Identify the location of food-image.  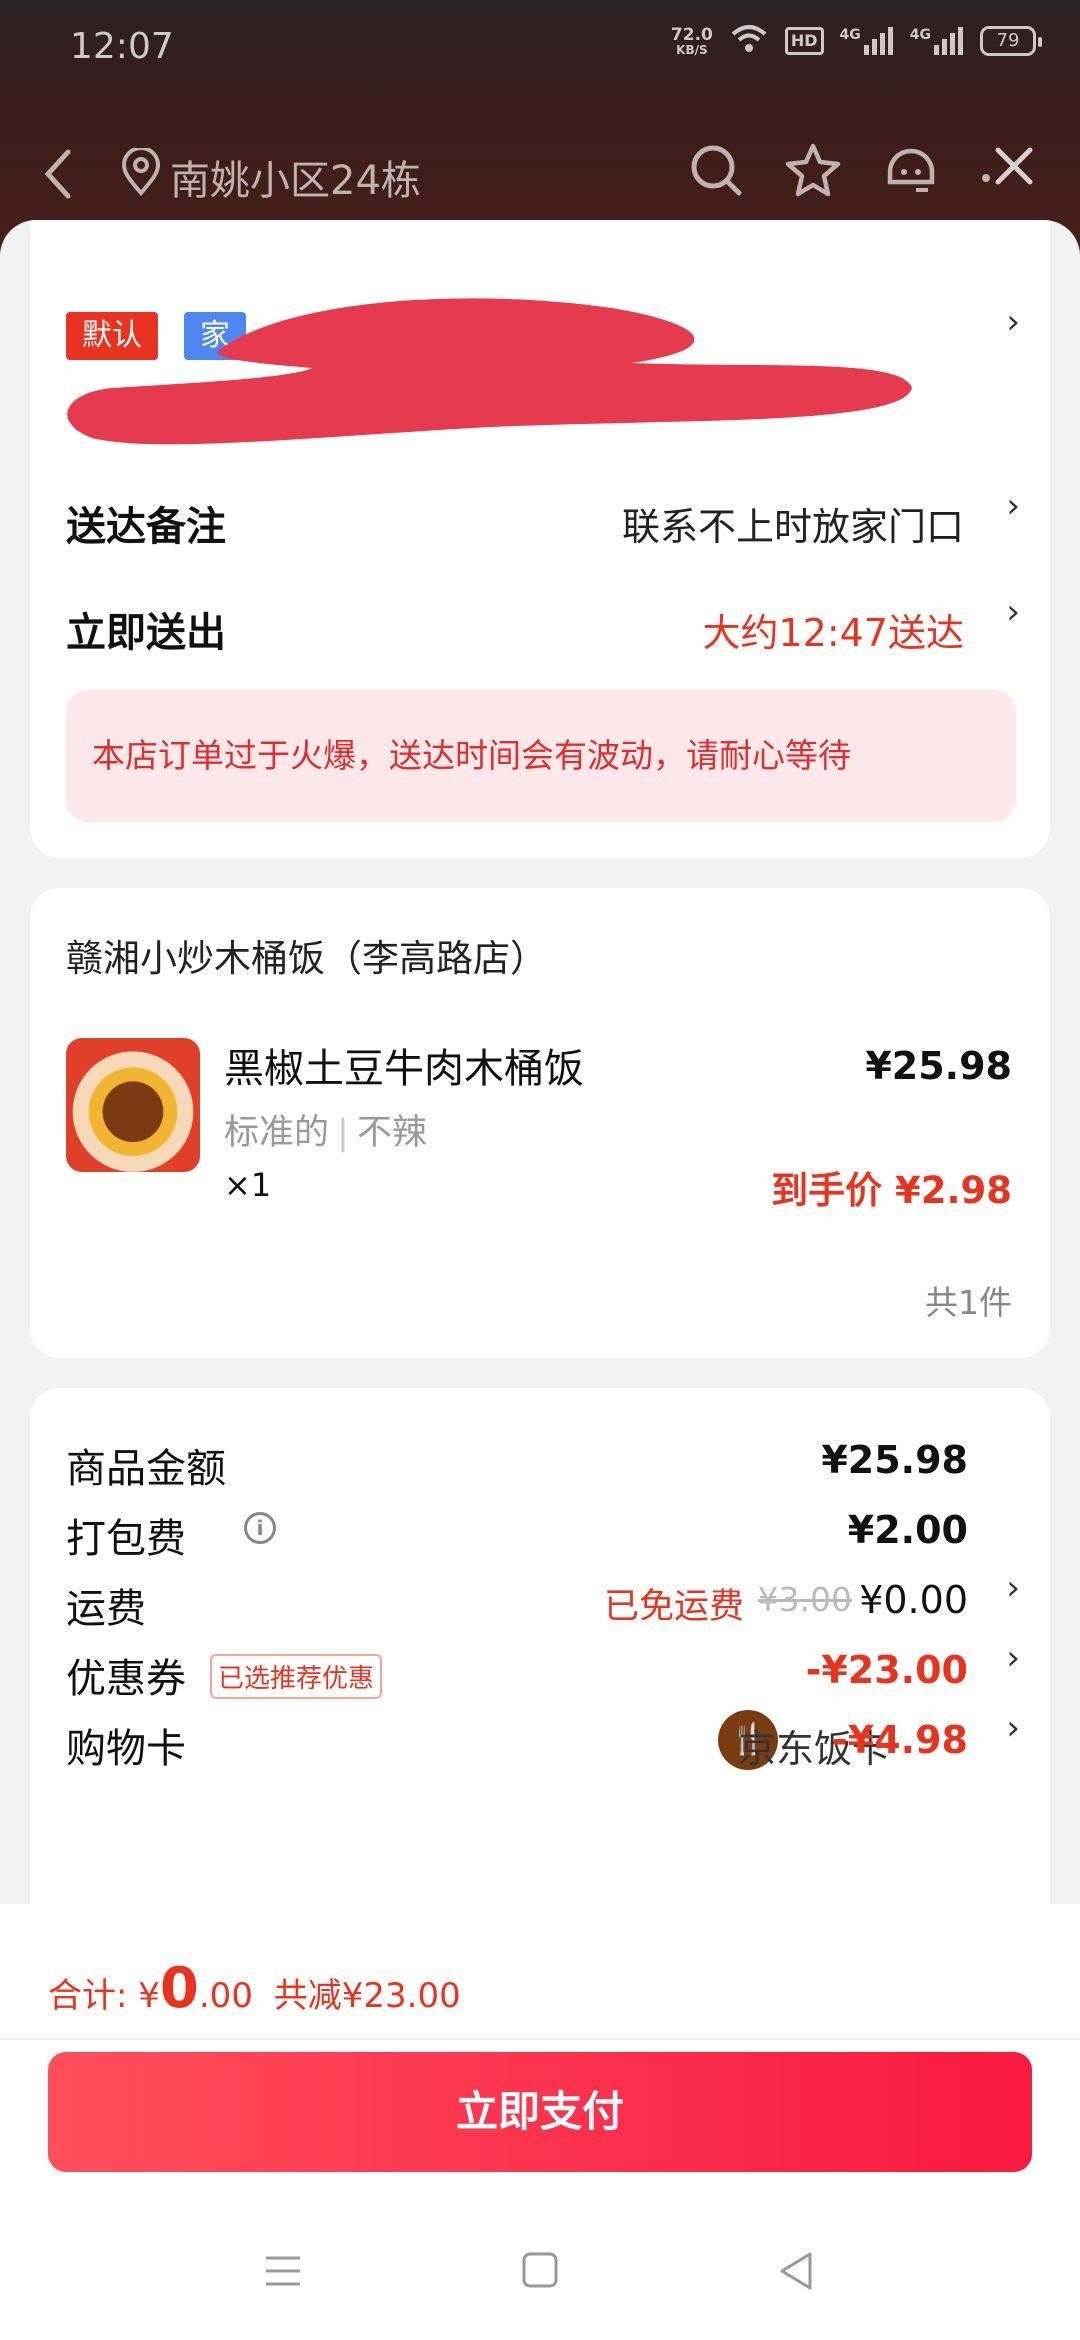
(133, 1105).